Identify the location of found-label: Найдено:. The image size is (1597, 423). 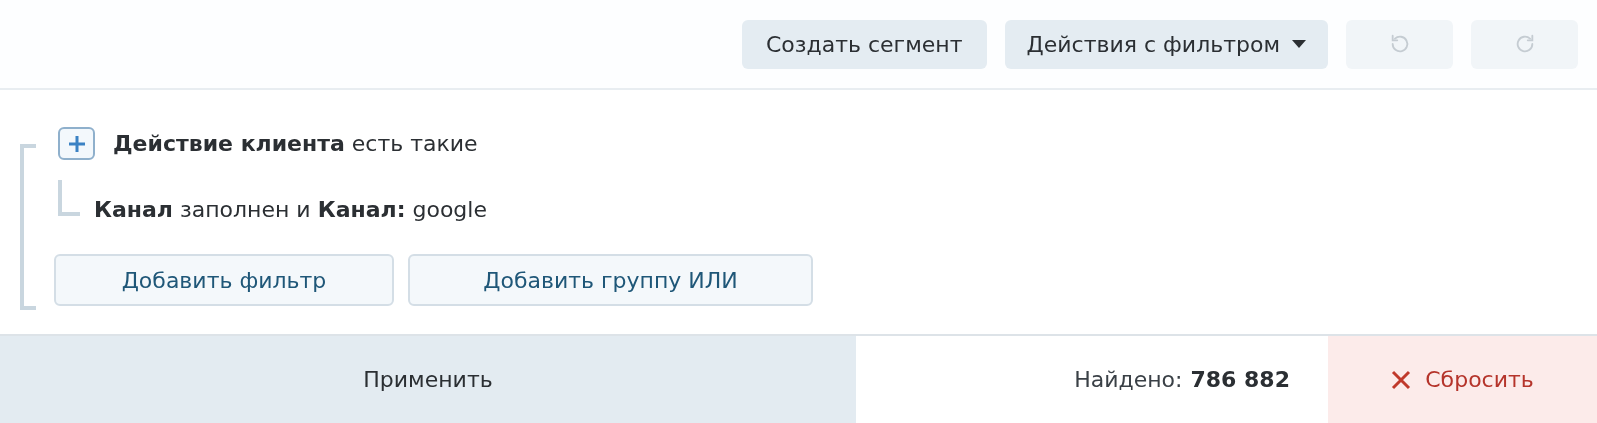
(1128, 380).